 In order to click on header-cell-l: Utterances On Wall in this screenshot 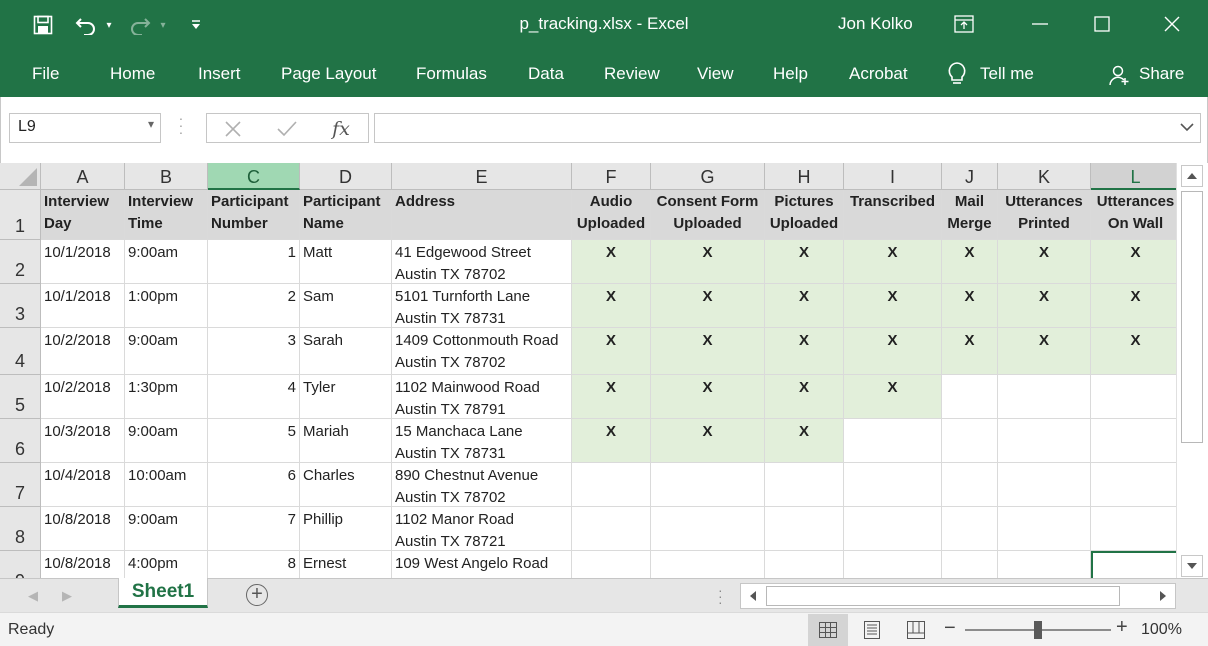, I will do `click(1133, 215)`.